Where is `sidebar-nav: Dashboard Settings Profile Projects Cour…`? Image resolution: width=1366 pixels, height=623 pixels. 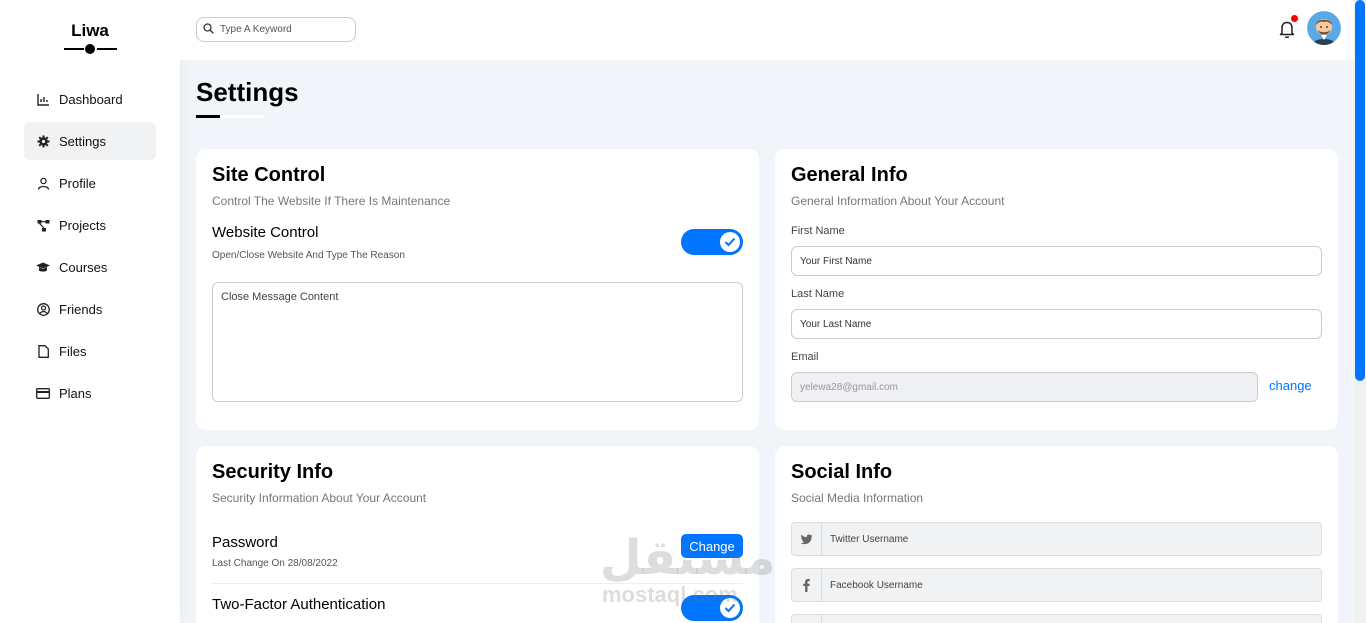
sidebar-nav: Dashboard Settings Profile Projects Cour… is located at coordinates (90, 248).